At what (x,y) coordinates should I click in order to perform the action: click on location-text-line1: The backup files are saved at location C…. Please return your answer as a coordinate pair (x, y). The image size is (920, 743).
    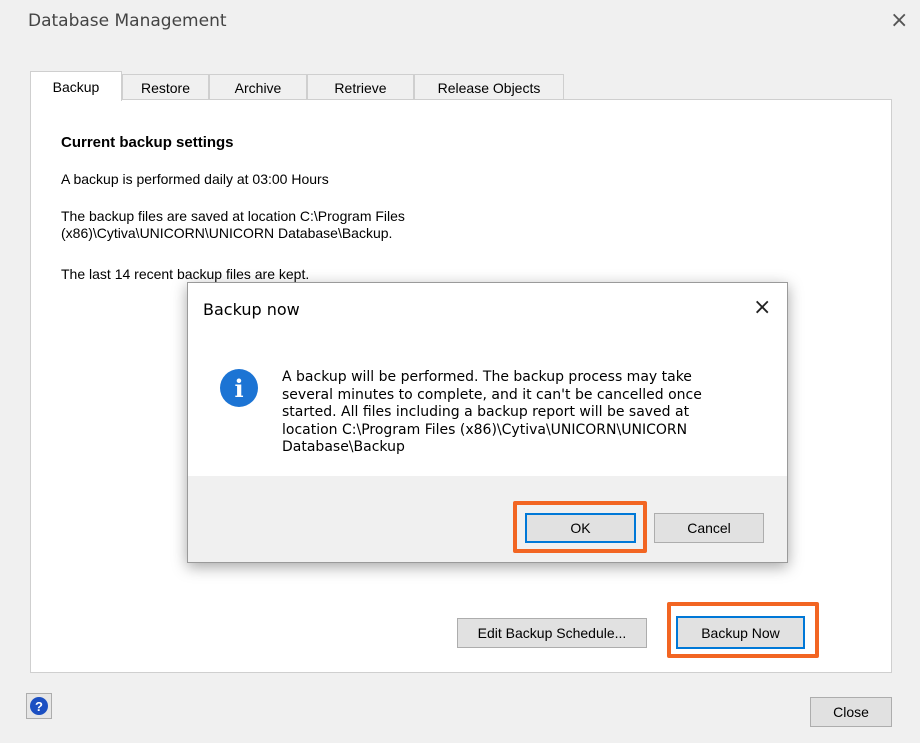
    Looking at the image, I should click on (233, 216).